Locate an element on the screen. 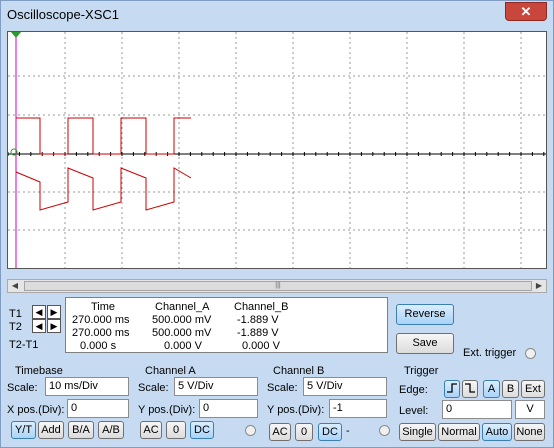 This screenshot has height=448, width=554. trigger-auto-button: Auto is located at coordinates (497, 432).